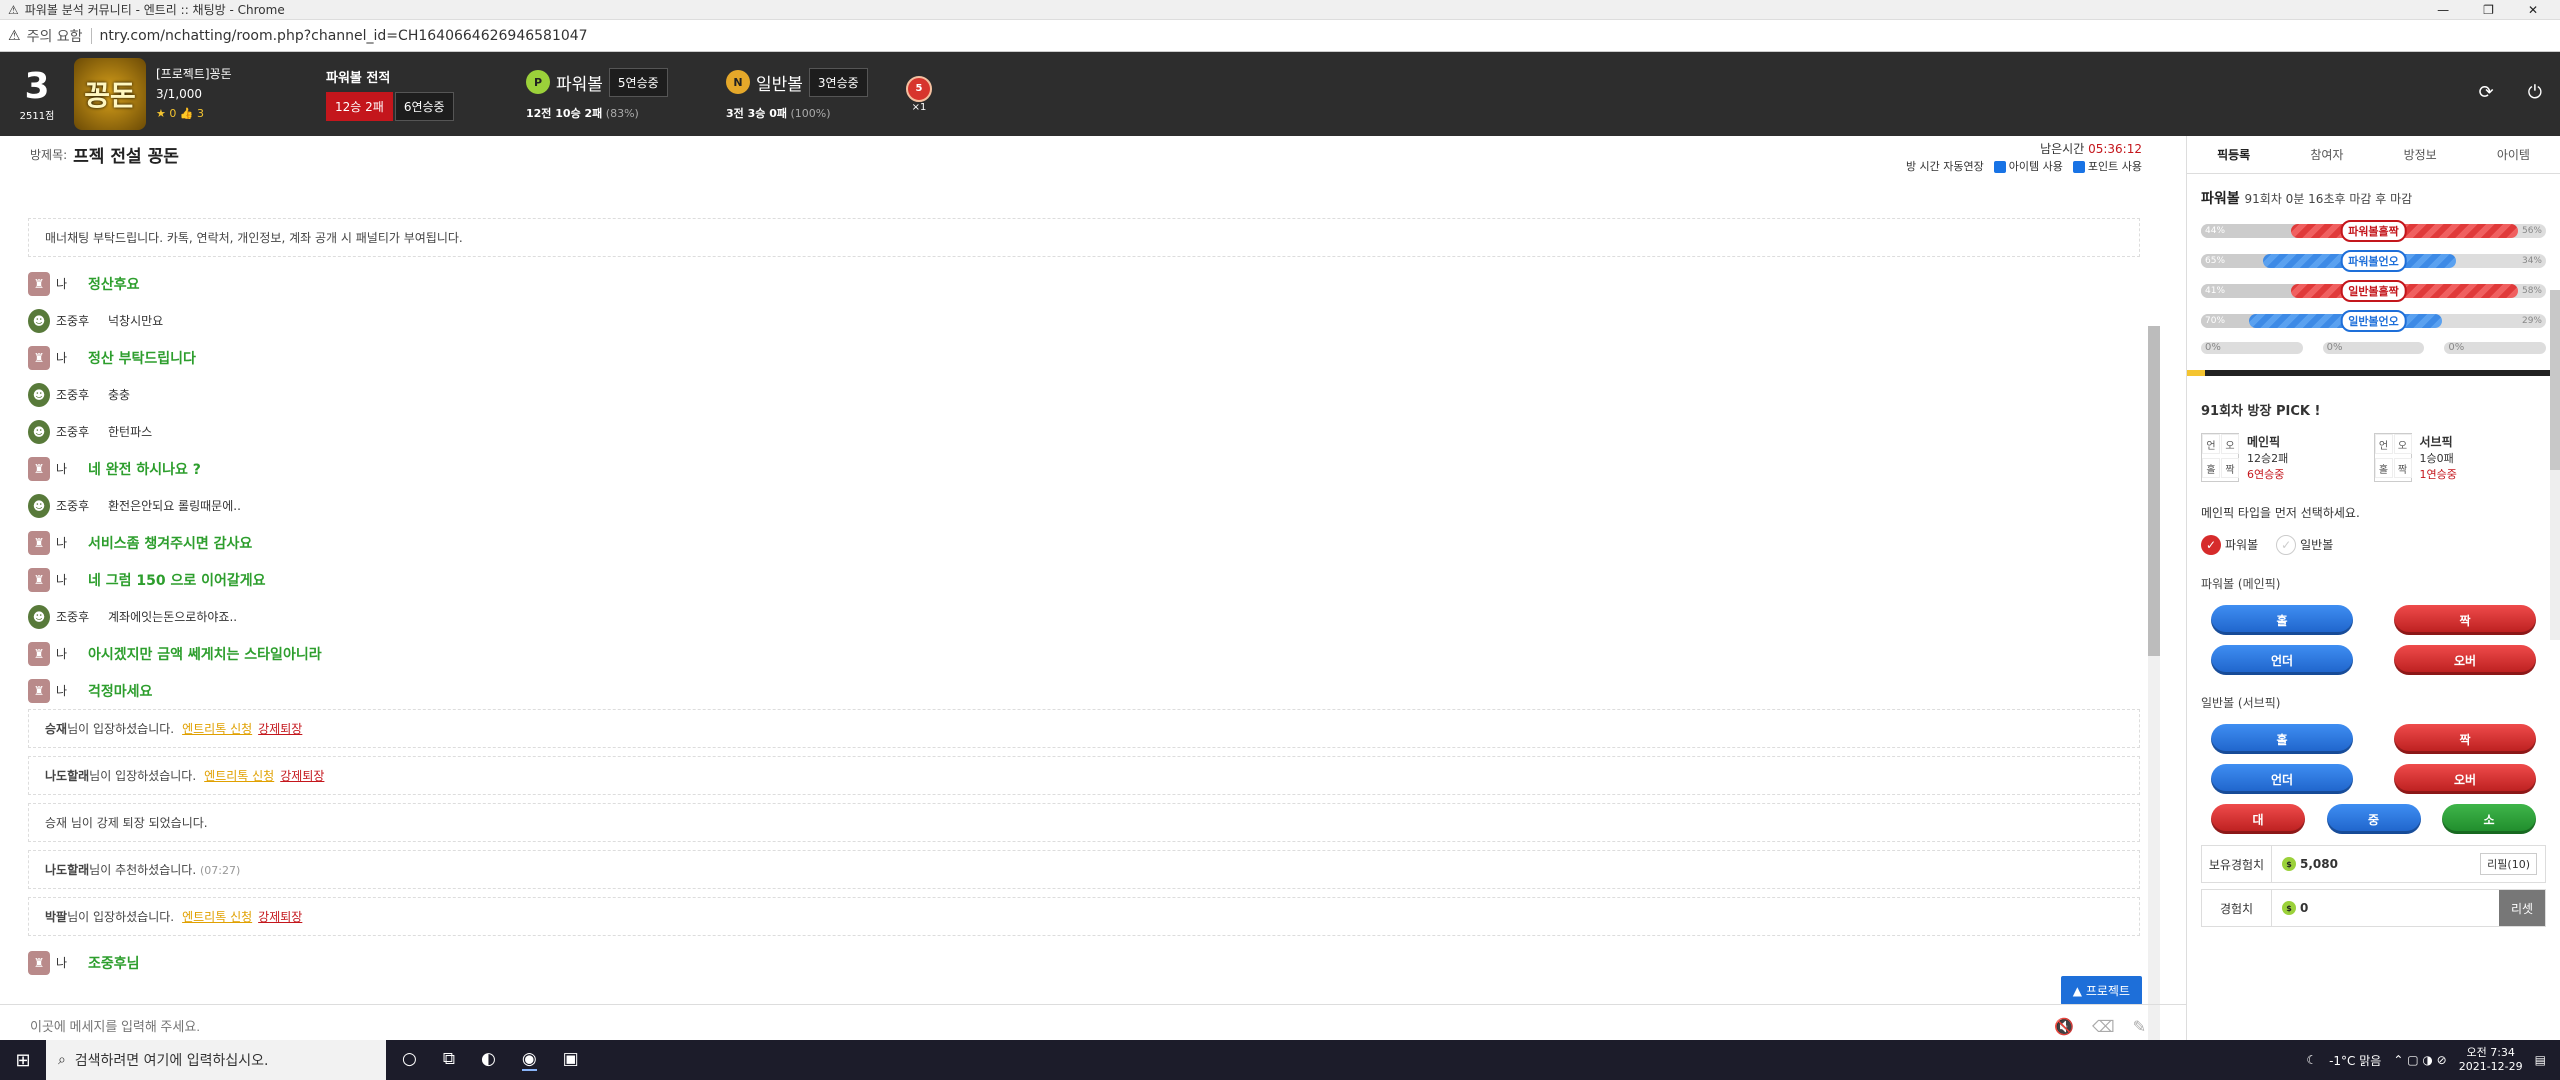  Describe the element at coordinates (2535, 92) in the screenshot. I see `power-icon: ⏻` at that location.